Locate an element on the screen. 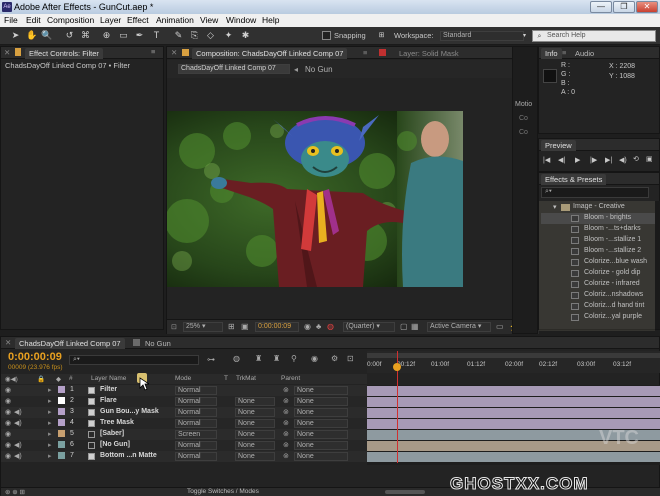  resolution-select: (Quarter) ▾ is located at coordinates (369, 327).